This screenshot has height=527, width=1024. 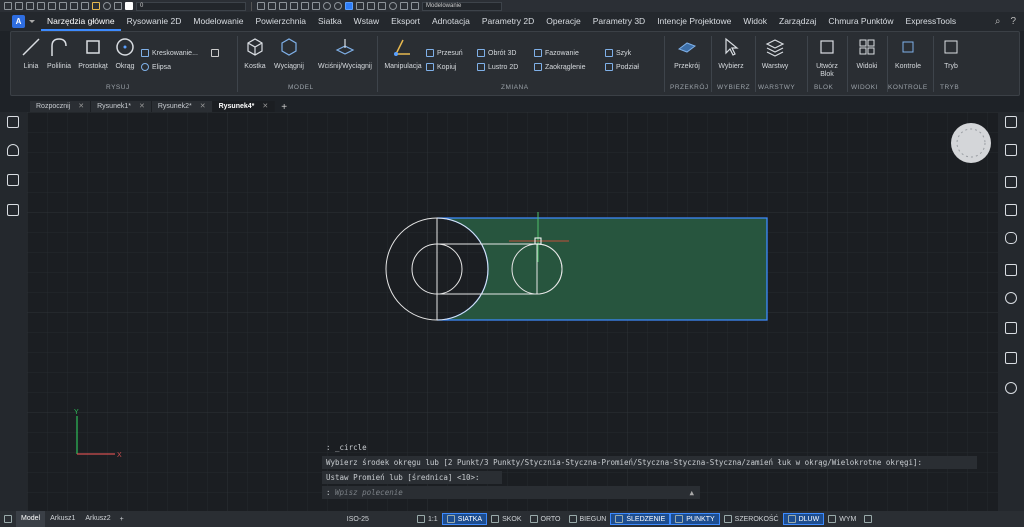 I want to click on status-settings-icon, so click(x=868, y=519).